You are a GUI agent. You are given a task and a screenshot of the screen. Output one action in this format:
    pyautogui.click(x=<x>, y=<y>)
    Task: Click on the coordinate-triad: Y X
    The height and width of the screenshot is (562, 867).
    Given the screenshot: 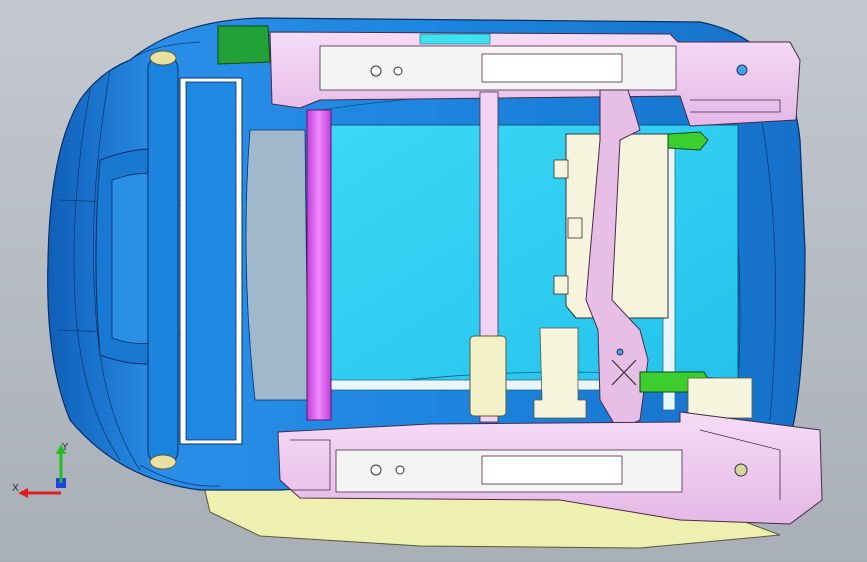 What is the action you would take?
    pyautogui.click(x=47, y=475)
    